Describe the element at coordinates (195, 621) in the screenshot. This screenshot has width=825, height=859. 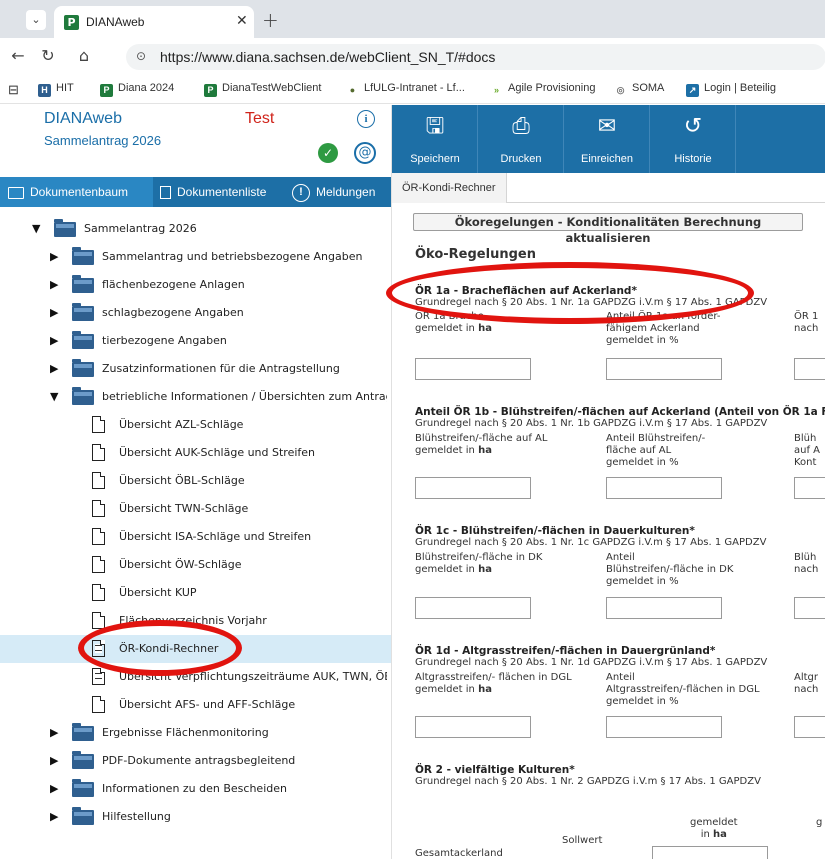
I see `tree-item: Flächenverzeichnis Vorjahr` at that location.